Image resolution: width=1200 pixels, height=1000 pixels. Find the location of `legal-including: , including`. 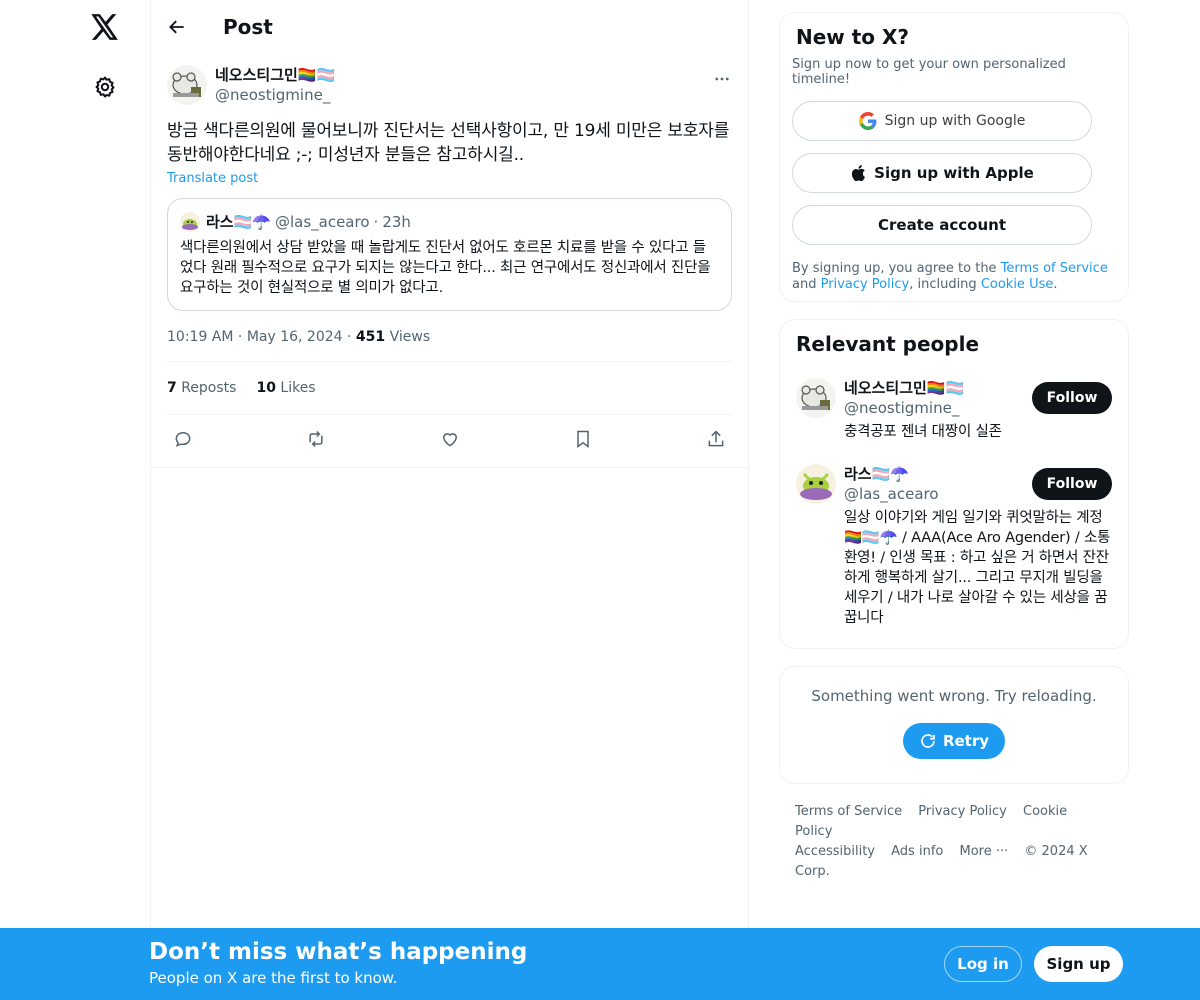

legal-including: , including is located at coordinates (945, 284).